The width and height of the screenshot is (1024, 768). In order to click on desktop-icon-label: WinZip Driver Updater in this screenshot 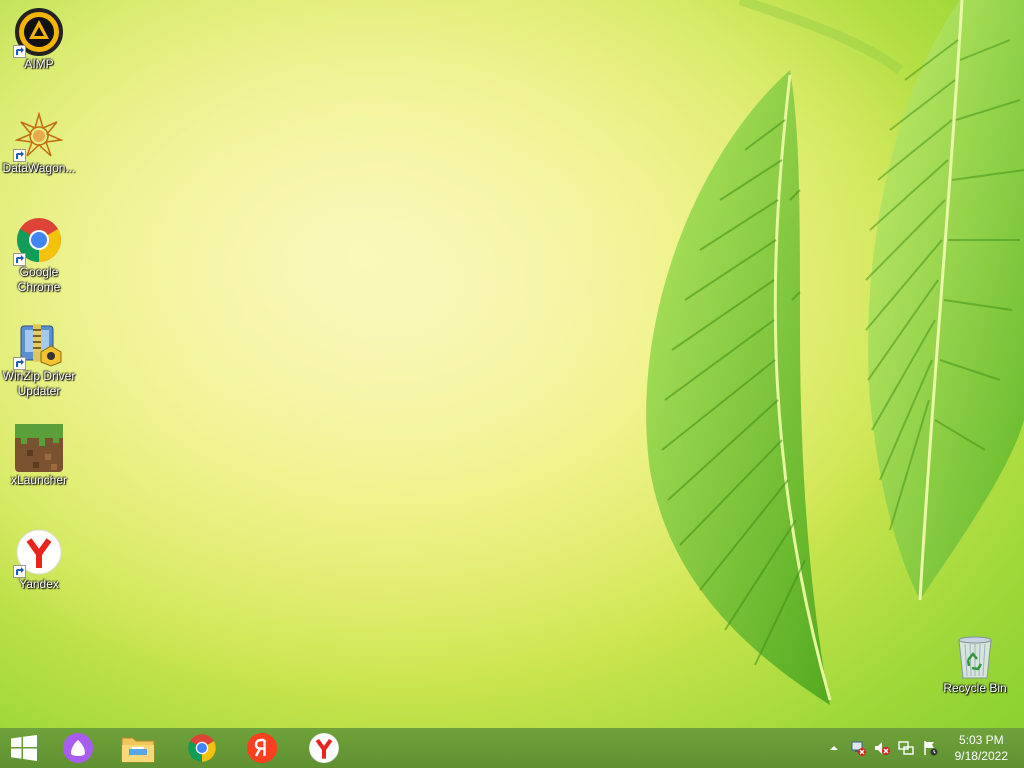, I will do `click(39, 383)`.